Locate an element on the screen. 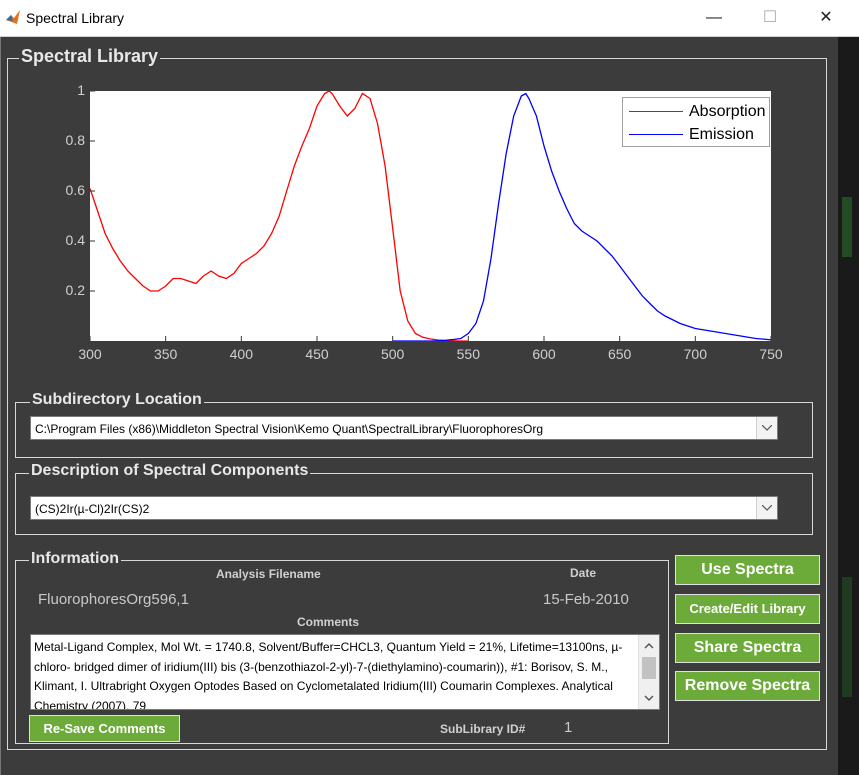 The image size is (859, 775). legend-item-absorption: Absorption is located at coordinates (697, 112).